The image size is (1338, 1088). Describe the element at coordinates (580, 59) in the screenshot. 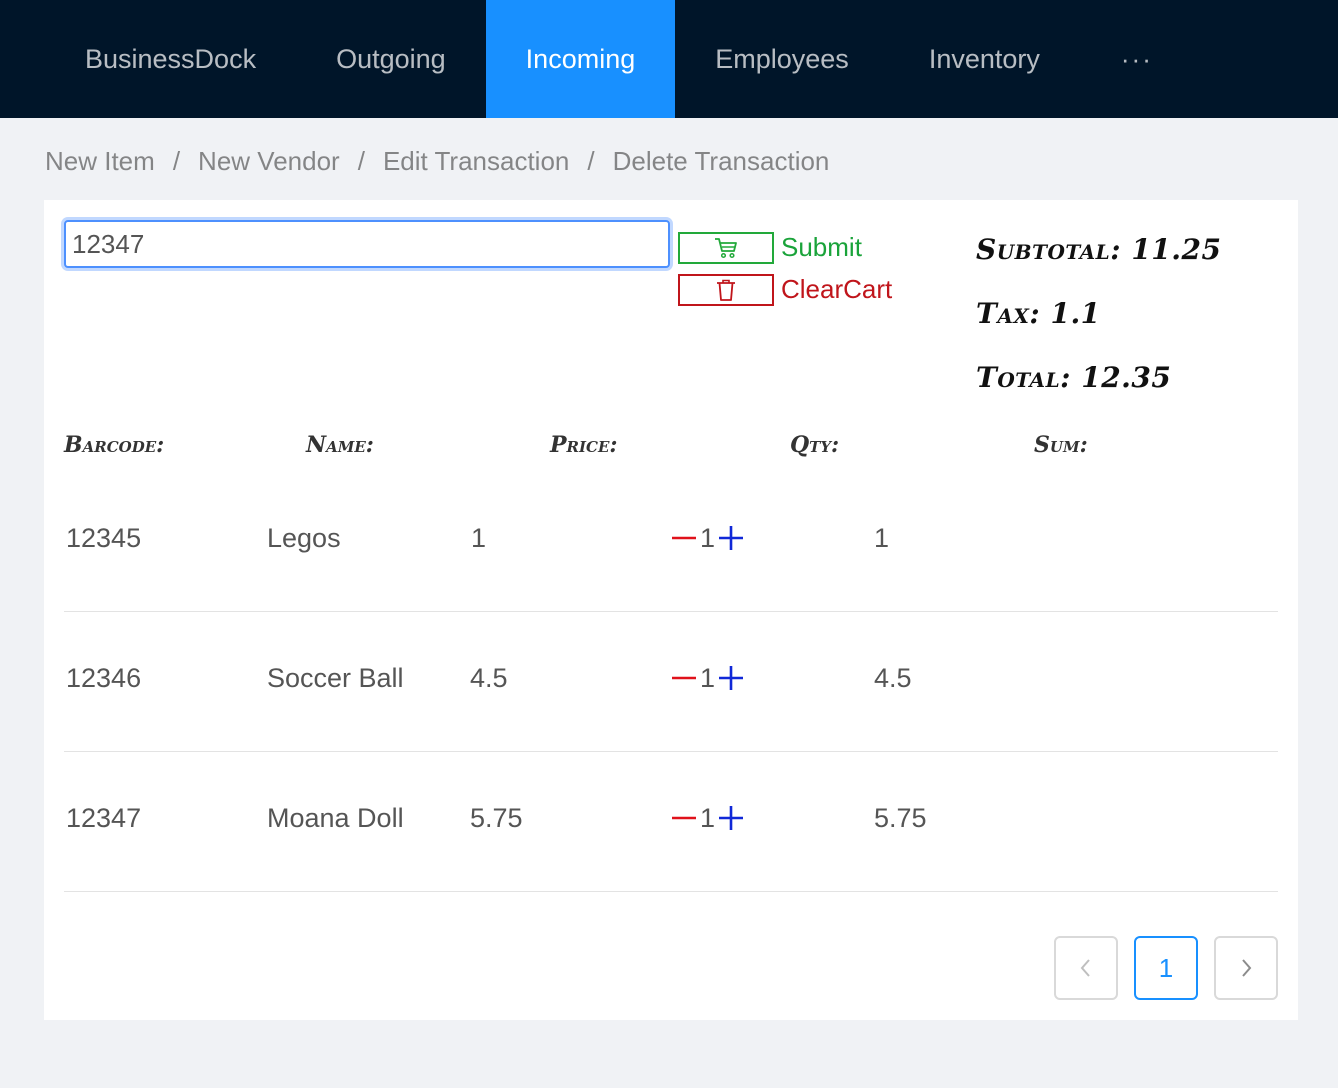

I see `nav-item-incoming: Incoming` at that location.